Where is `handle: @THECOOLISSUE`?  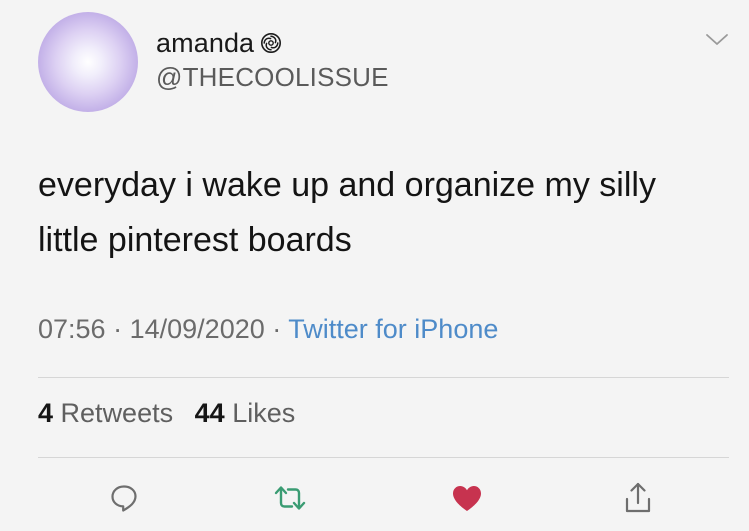
handle: @THECOOLISSUE is located at coordinates (272, 77).